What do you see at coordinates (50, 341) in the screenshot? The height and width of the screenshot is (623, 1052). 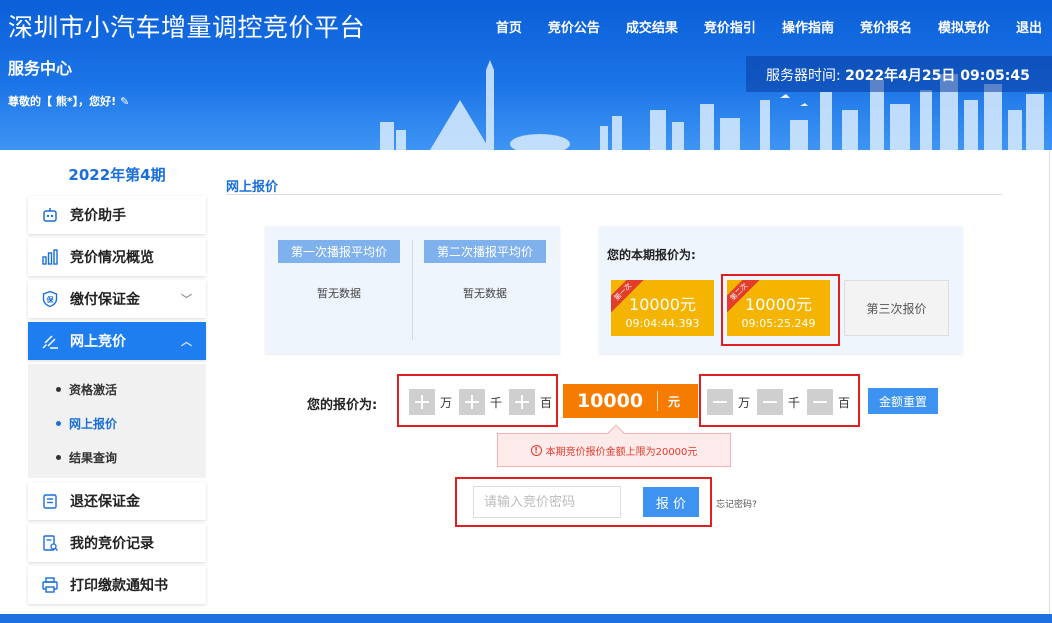 I see `gavel-icon` at bounding box center [50, 341].